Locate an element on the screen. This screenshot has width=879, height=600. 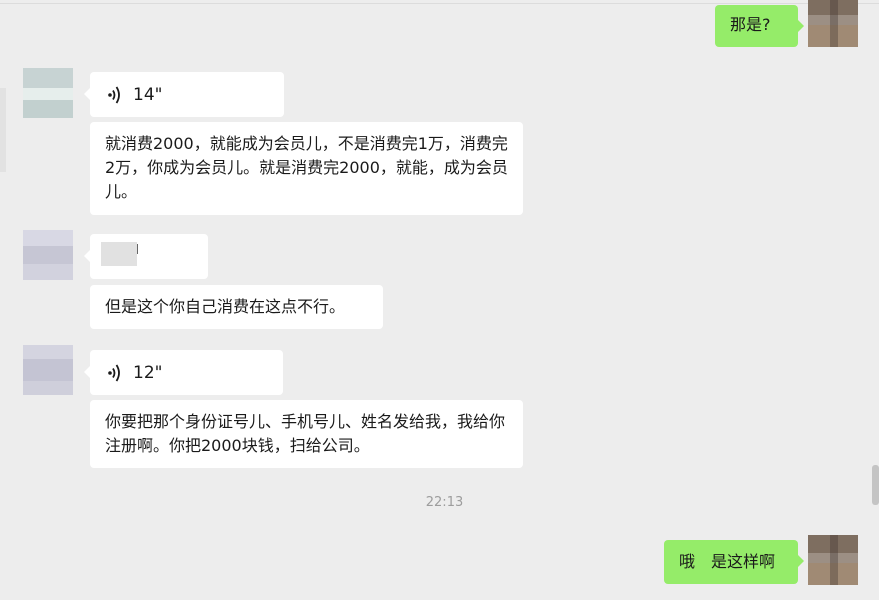
redacted-mark is located at coordinates (137, 249).